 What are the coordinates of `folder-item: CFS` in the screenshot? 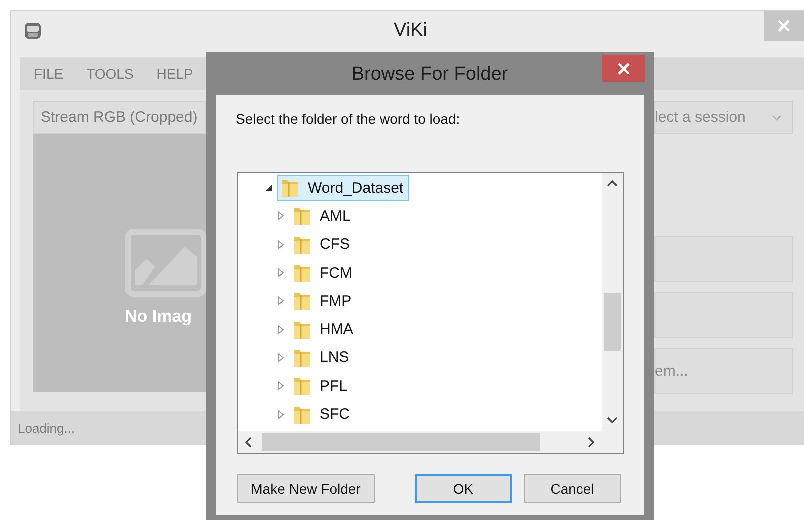 It's located at (322, 245).